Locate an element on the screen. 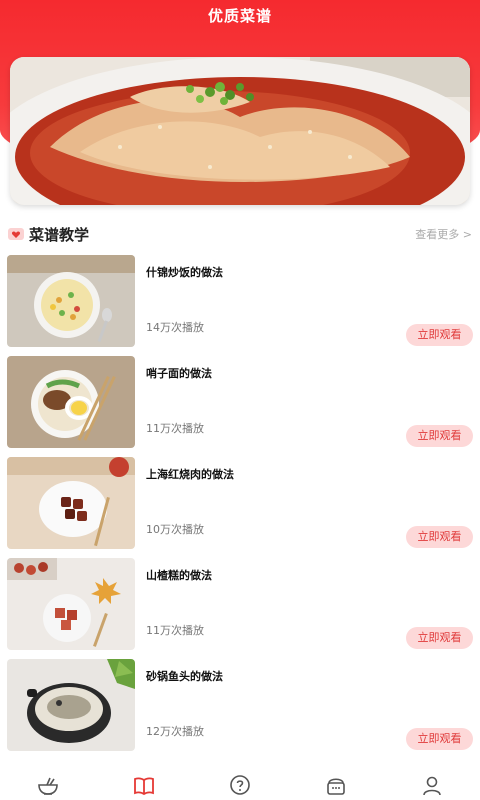  fish-head-pot-image is located at coordinates (71, 705).